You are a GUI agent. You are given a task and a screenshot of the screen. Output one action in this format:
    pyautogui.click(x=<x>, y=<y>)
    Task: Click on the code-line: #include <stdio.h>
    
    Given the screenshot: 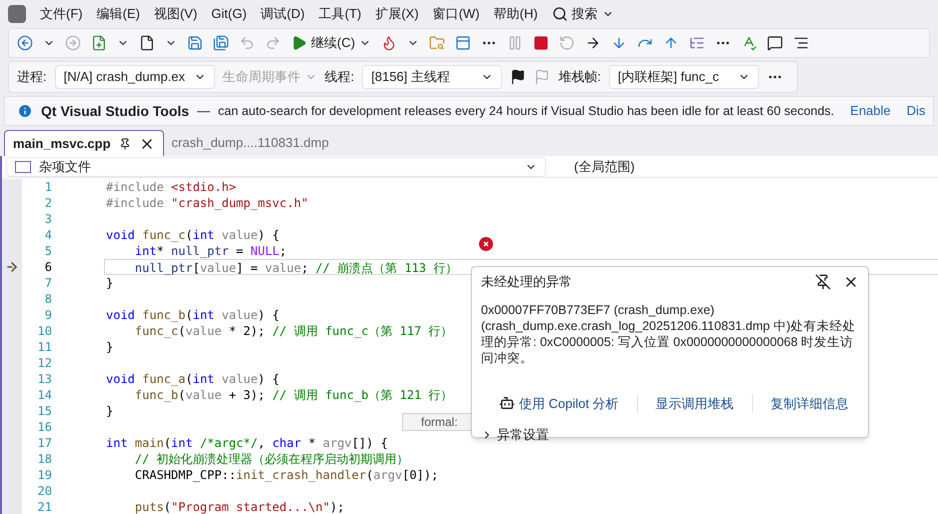 What is the action you would take?
    pyautogui.click(x=171, y=187)
    